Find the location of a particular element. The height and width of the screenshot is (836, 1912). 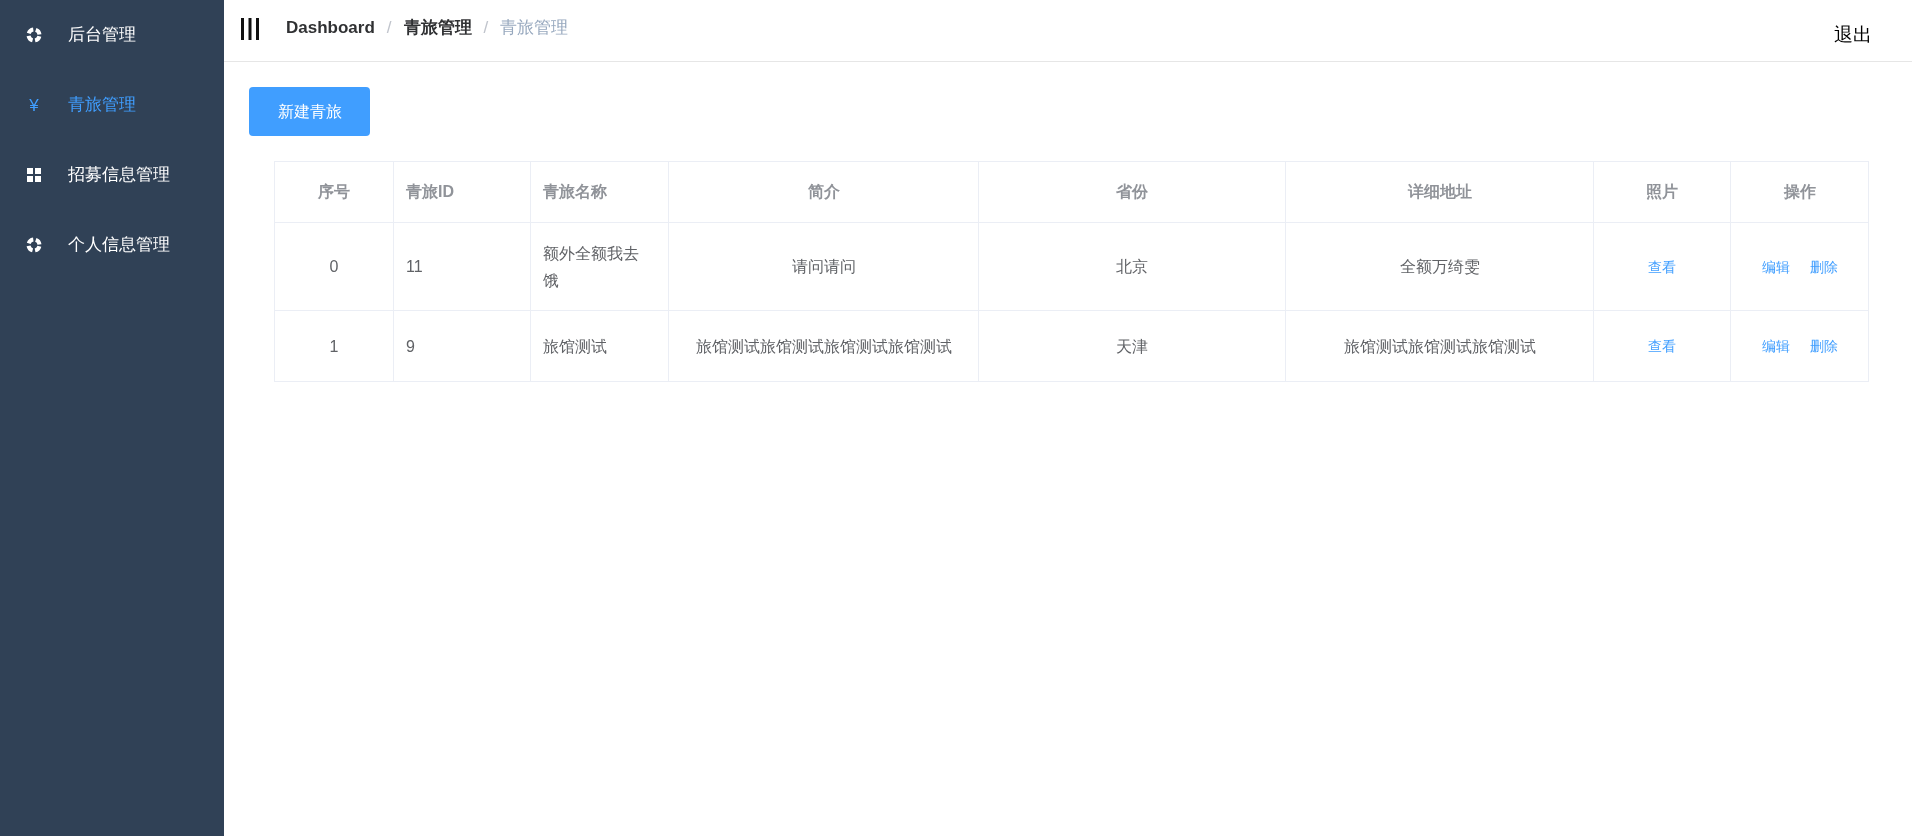

grid-icon is located at coordinates (34, 175).